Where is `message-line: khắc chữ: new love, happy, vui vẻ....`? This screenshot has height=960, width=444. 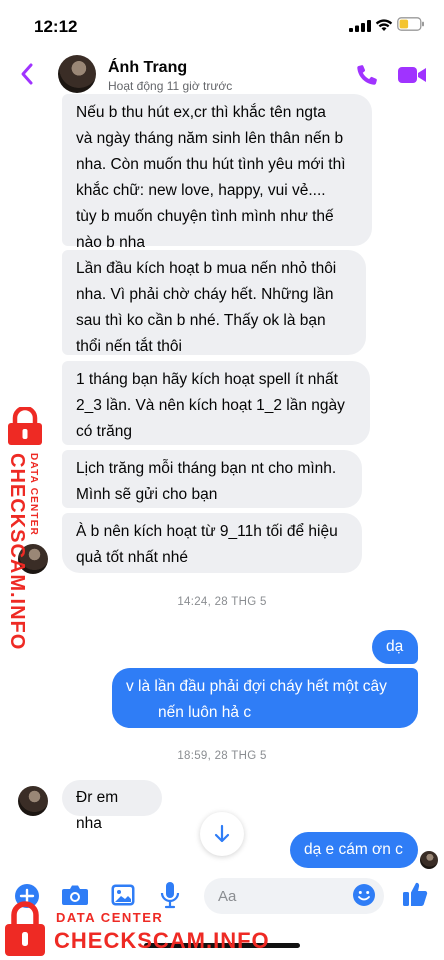
message-line: khắc chữ: new love, happy, vui vẻ.... is located at coordinates (201, 190).